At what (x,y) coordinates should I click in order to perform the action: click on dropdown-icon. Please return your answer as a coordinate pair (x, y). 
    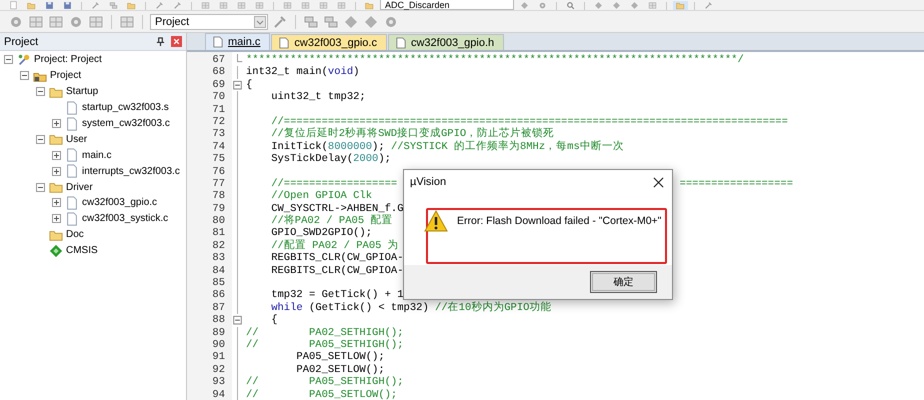
    Looking at the image, I should click on (260, 22).